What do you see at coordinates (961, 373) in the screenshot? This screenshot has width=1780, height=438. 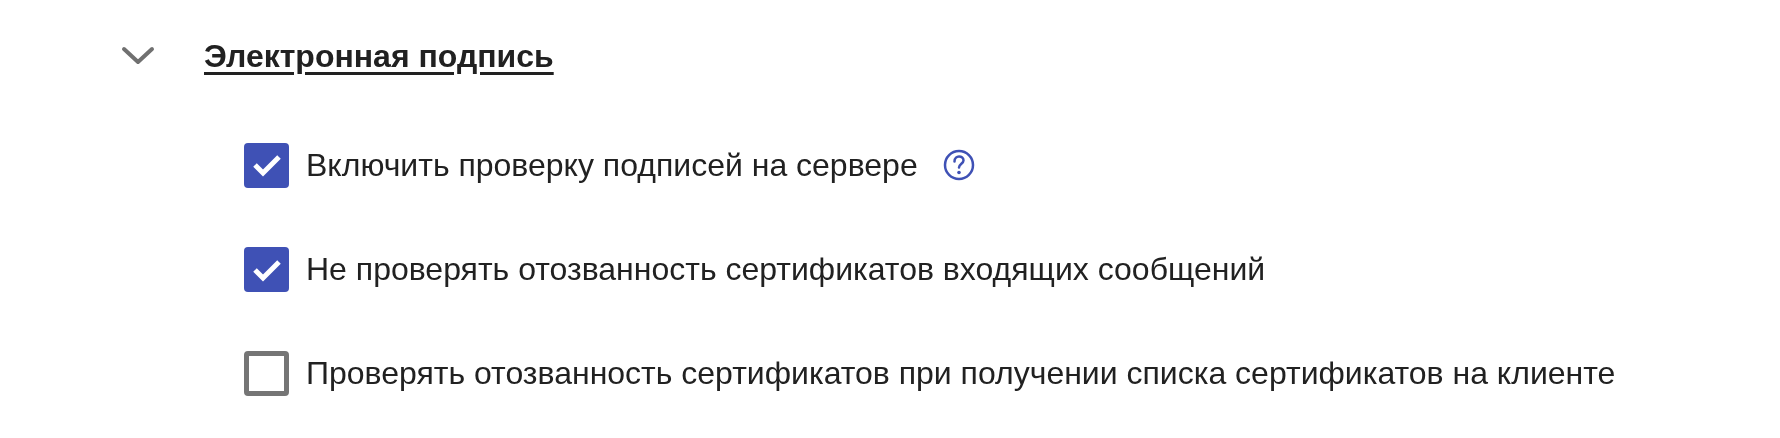 I see `option-label: Проверять отозванность сертификатов при получении списка сертификатов на клиенте` at bounding box center [961, 373].